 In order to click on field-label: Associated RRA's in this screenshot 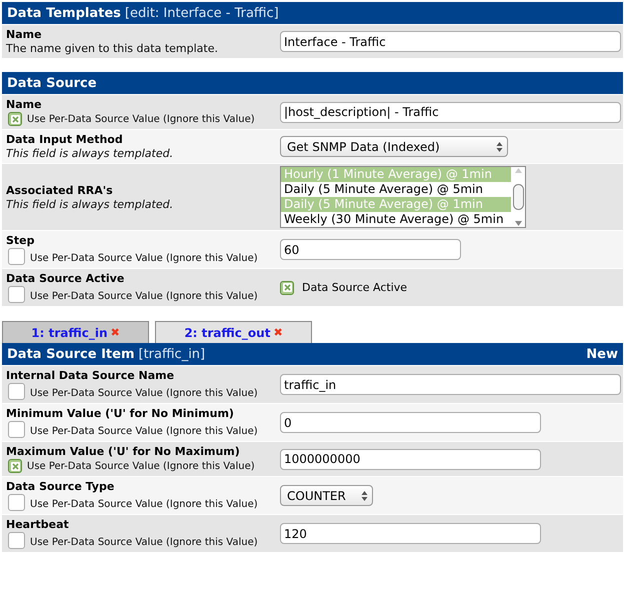, I will do `click(60, 190)`.